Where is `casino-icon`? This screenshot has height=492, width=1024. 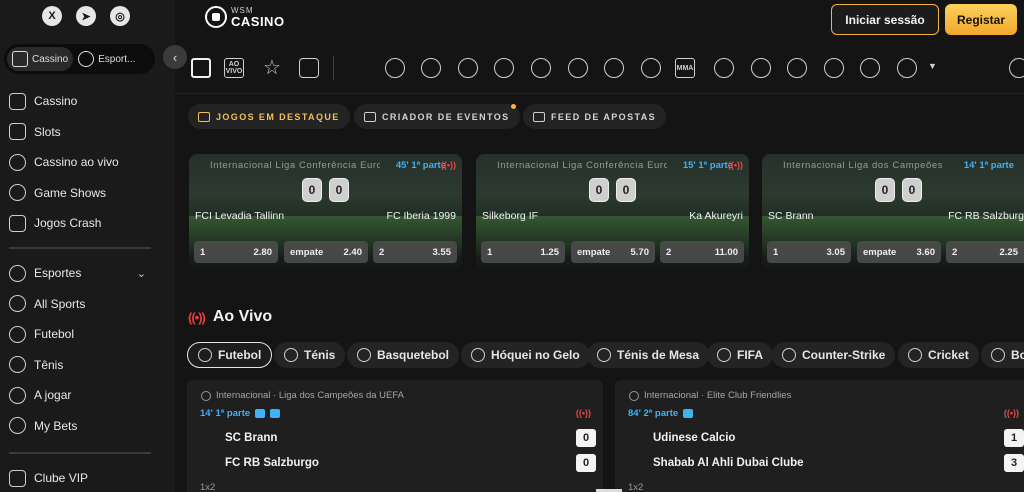 casino-icon is located at coordinates (20, 59).